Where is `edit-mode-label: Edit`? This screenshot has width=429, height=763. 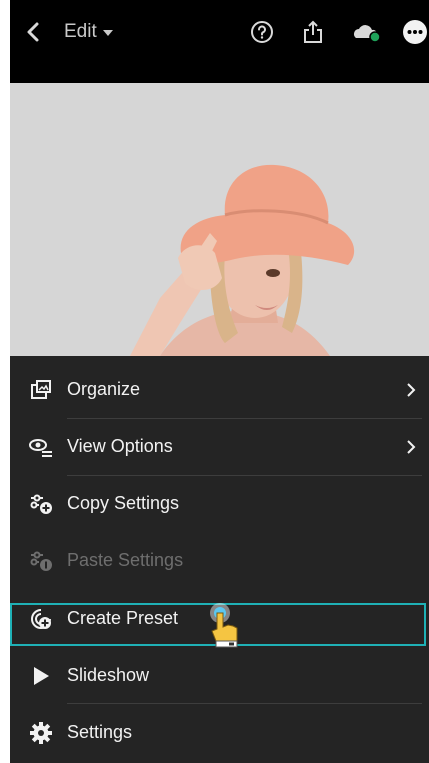
edit-mode-label: Edit is located at coordinates (80, 31).